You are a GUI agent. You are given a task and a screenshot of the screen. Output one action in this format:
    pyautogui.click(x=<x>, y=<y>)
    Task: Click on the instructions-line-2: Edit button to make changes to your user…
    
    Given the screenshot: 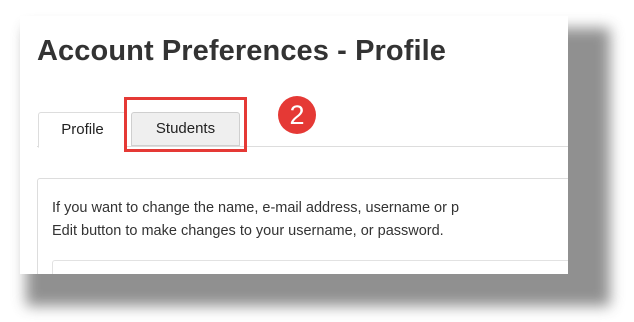 What is the action you would take?
    pyautogui.click(x=248, y=231)
    